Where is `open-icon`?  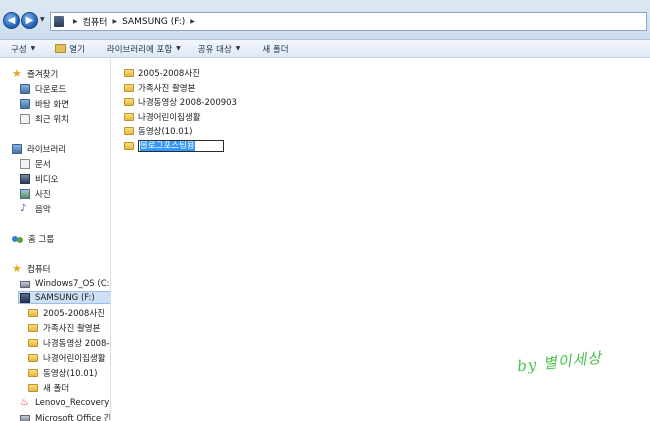 open-icon is located at coordinates (61, 48).